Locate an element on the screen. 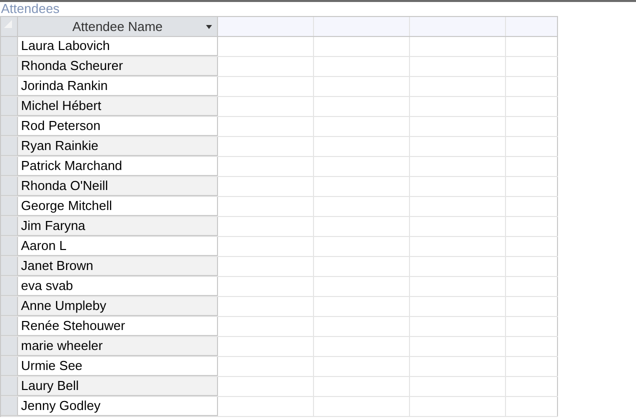 The height and width of the screenshot is (420, 636). table-title: Attendees is located at coordinates (30, 9).